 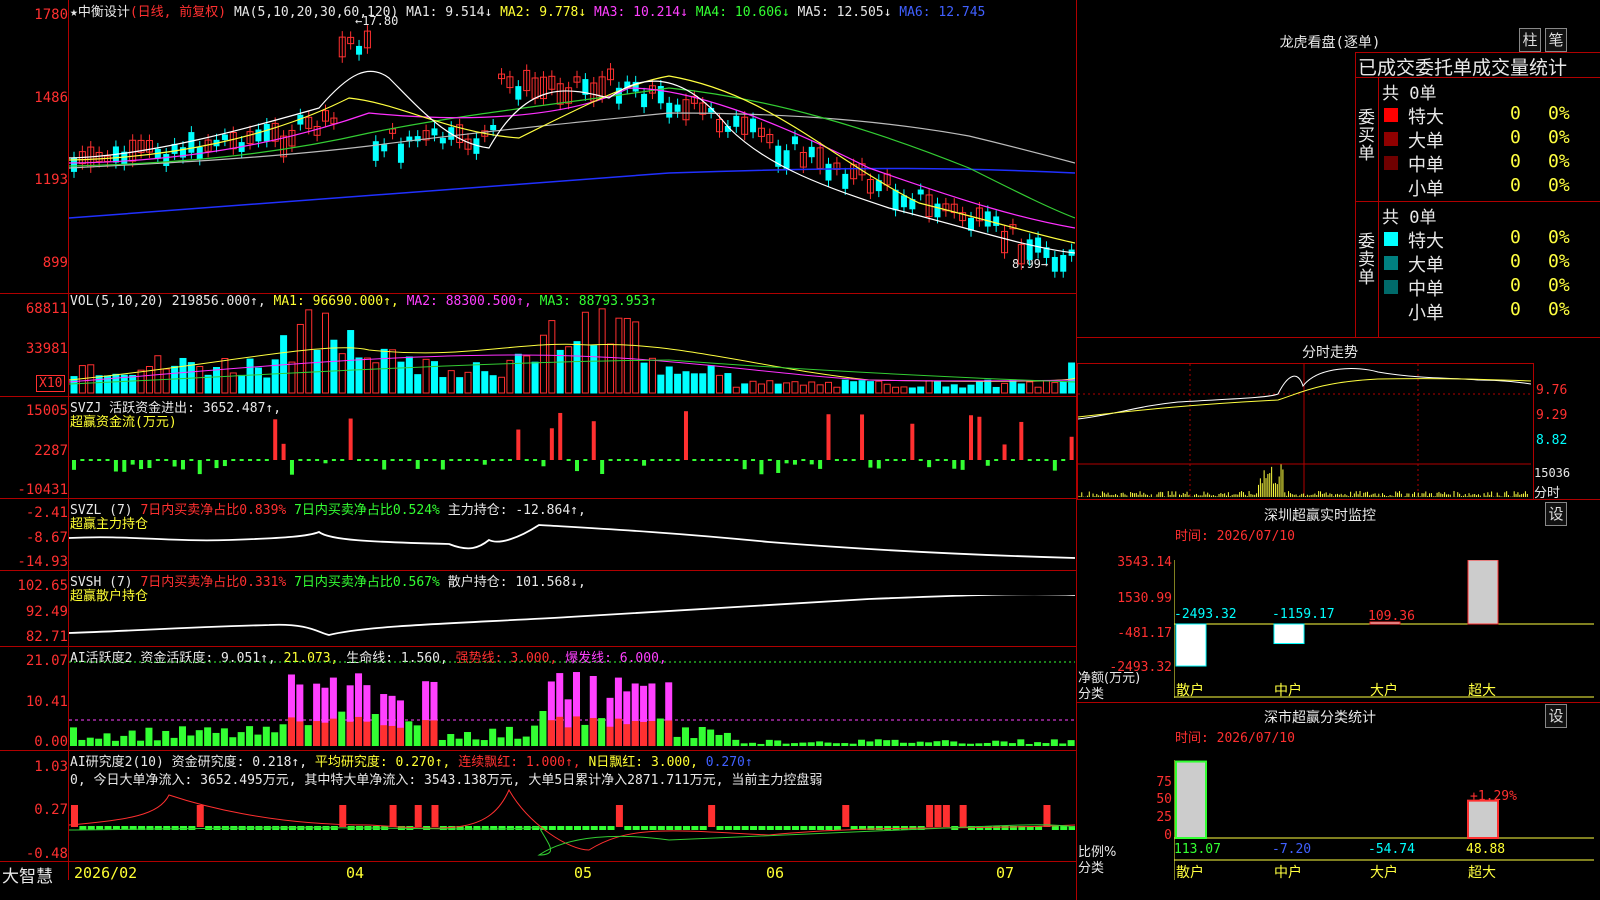 I want to click on lhb-bar-button: 柱, so click(x=1530, y=40).